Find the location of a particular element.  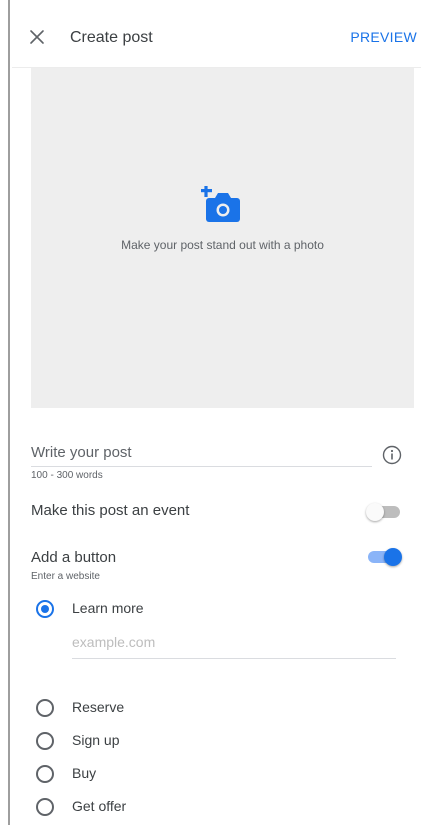

website-hint: Enter a website is located at coordinates (65, 576).